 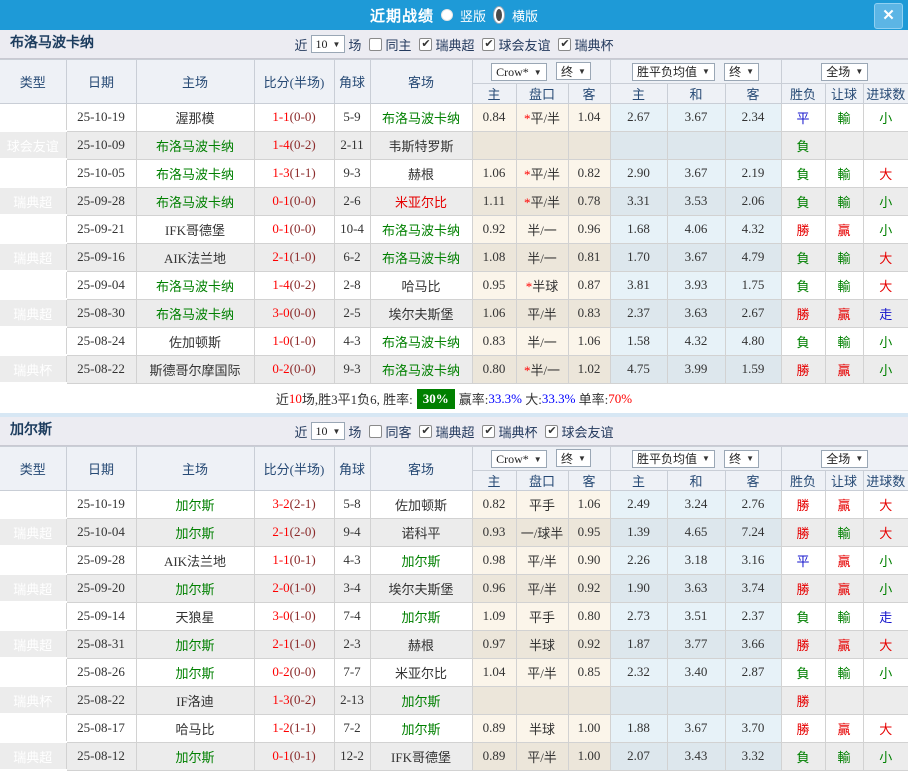 What do you see at coordinates (401, 16) in the screenshot?
I see `window-title: 近期战绩` at bounding box center [401, 16].